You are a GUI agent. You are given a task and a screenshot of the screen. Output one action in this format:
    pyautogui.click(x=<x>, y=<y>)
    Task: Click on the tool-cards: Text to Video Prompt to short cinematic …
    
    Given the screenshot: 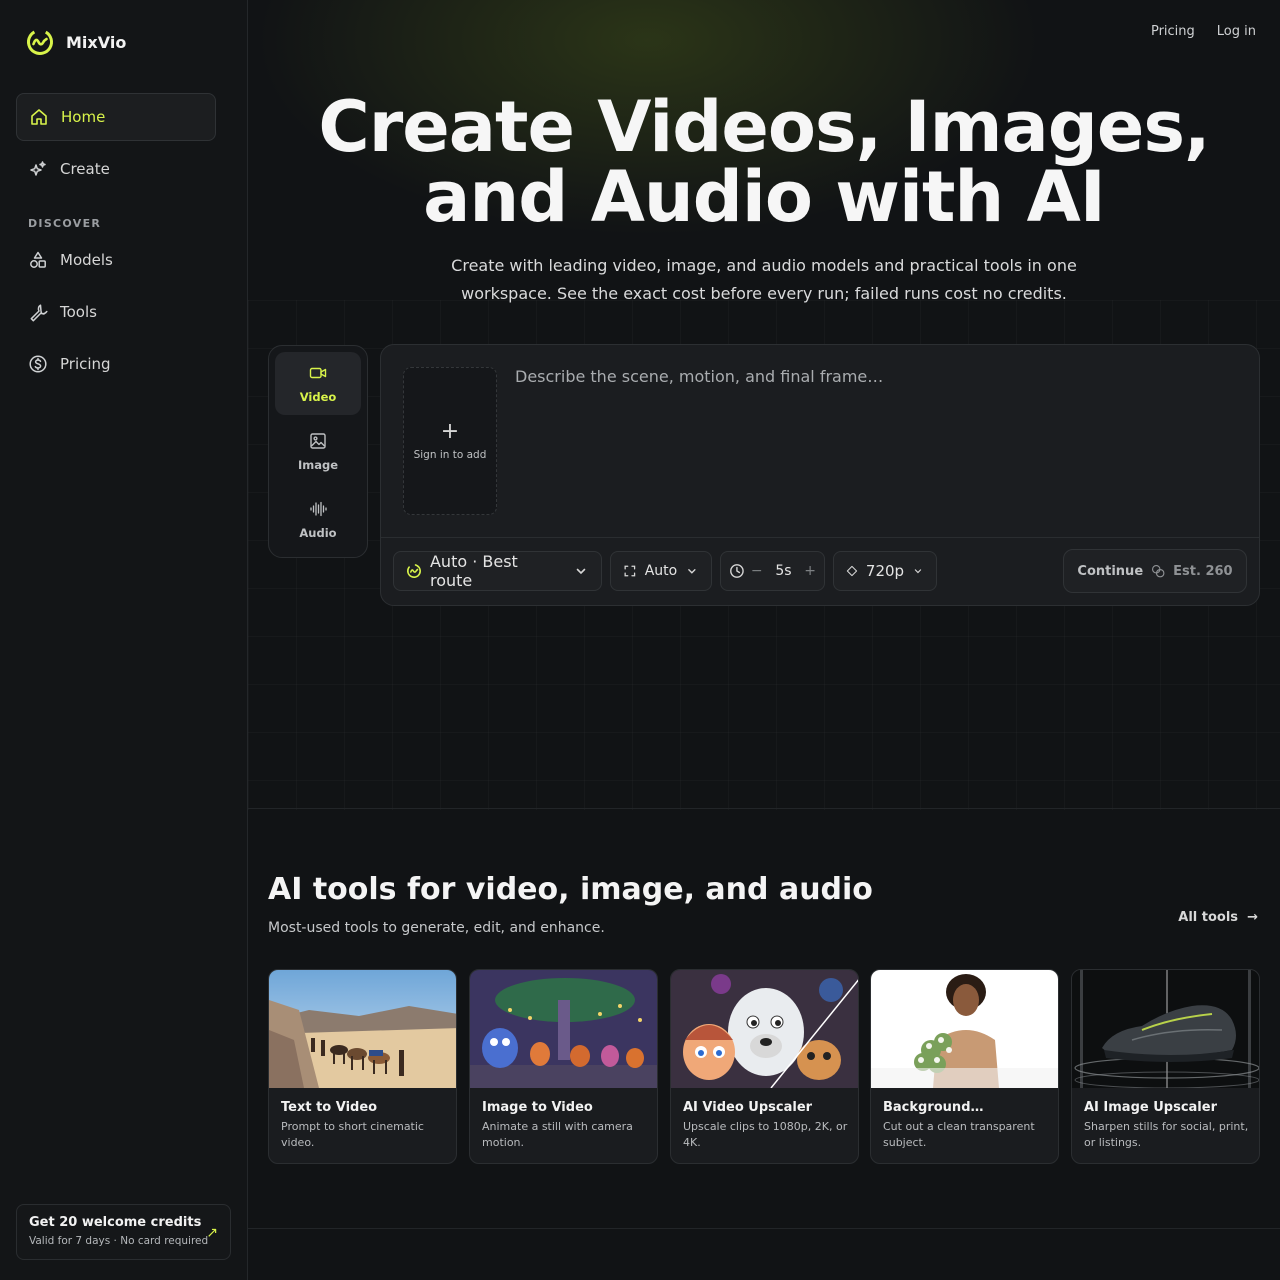 What is the action you would take?
    pyautogui.click(x=764, y=1066)
    